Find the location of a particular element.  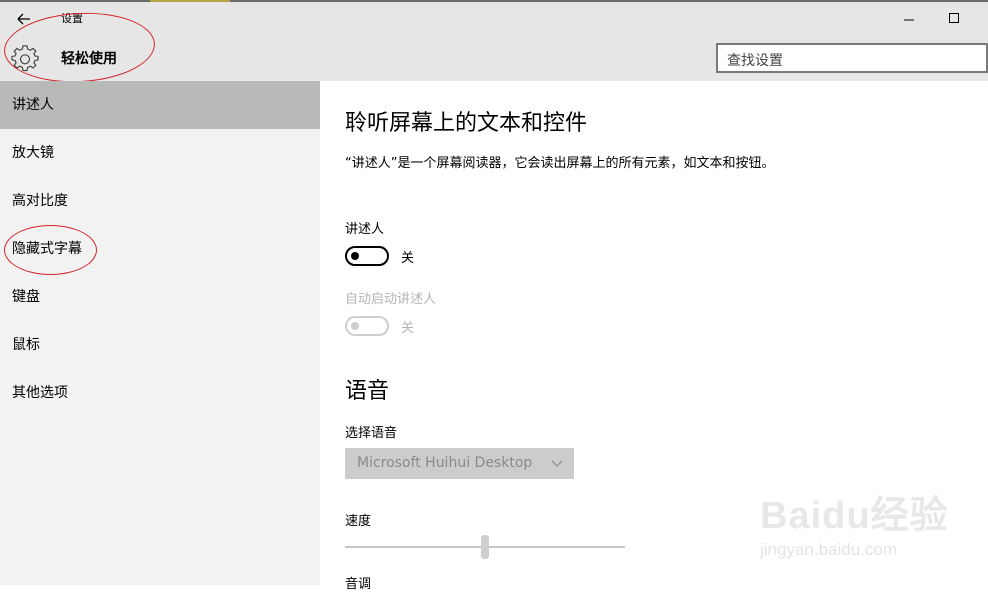

voice-dropdown: Microsoft Huihui Desktop is located at coordinates (459, 463).